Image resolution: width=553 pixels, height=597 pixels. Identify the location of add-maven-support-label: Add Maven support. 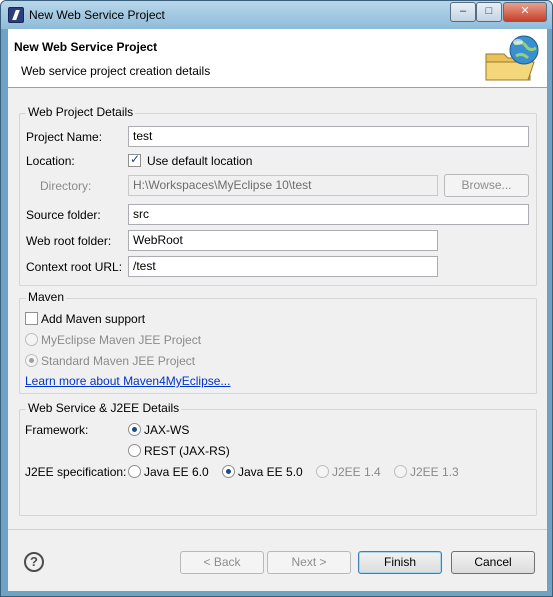
(93, 319).